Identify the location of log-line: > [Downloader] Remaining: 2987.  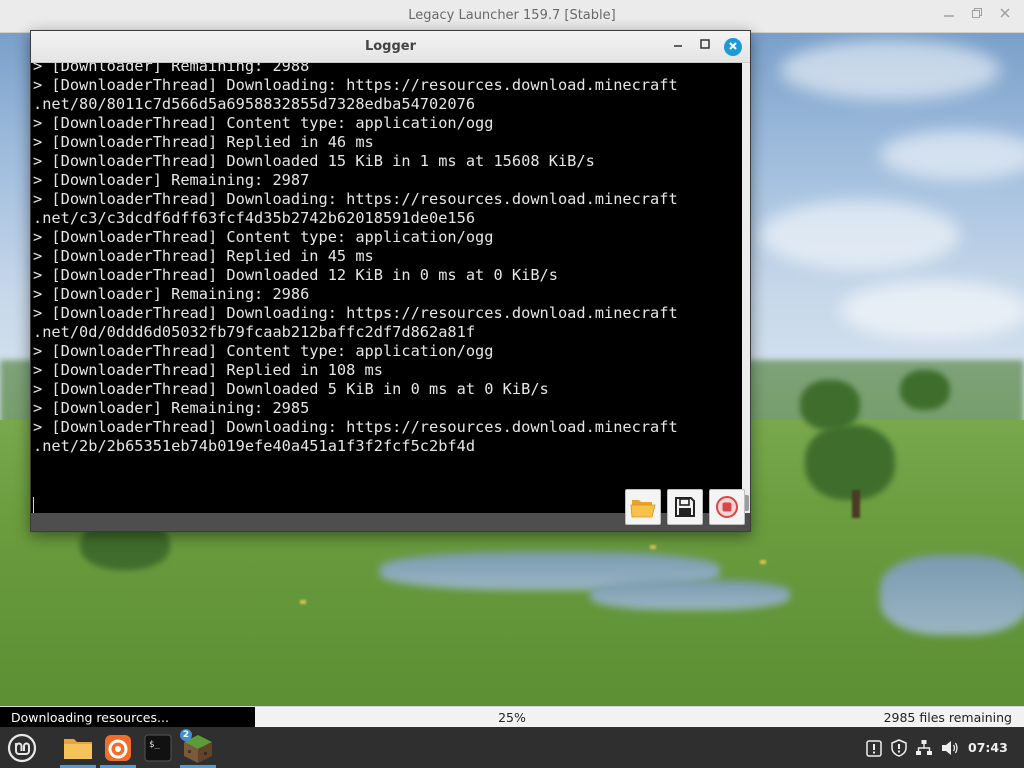
(171, 180).